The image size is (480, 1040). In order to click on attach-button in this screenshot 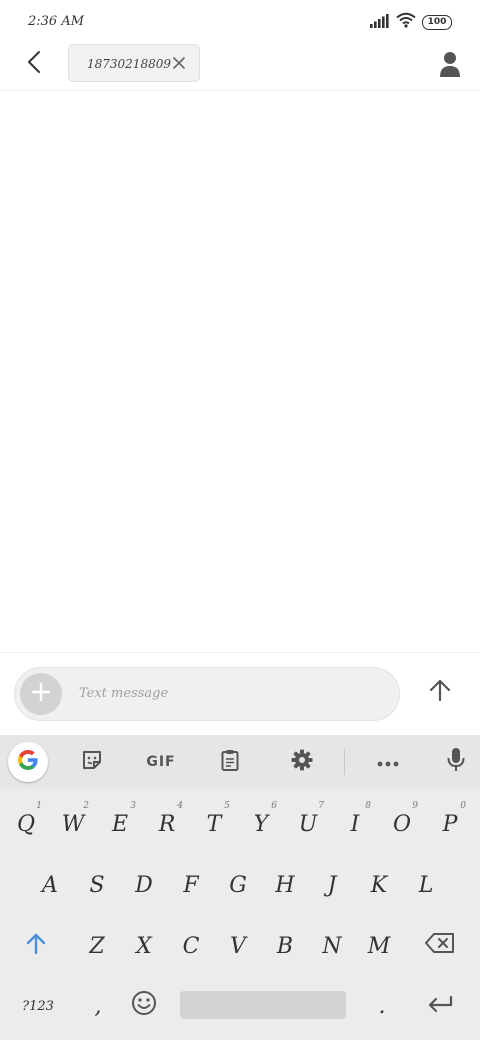, I will do `click(41, 694)`.